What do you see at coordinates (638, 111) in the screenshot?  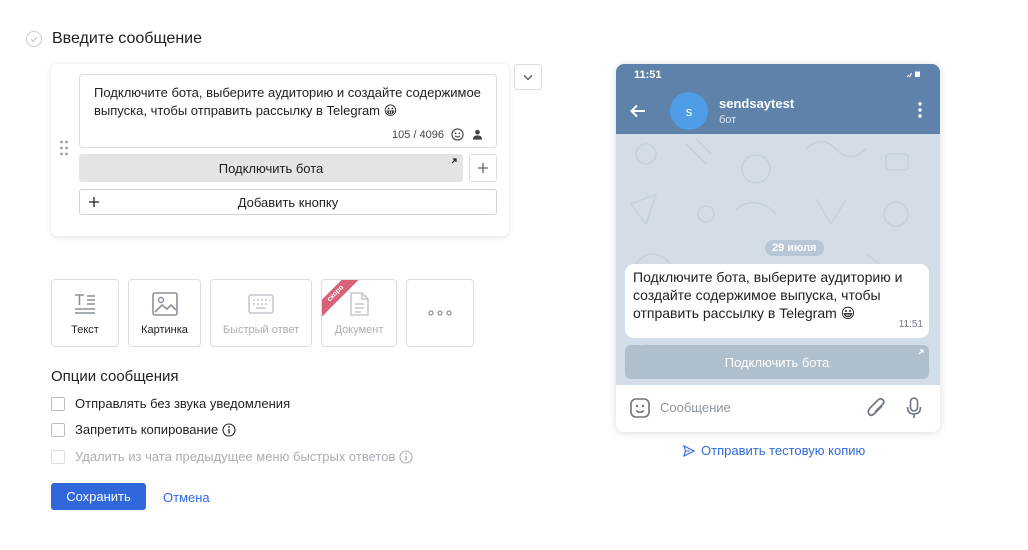 I see `back-arrow-icon` at bounding box center [638, 111].